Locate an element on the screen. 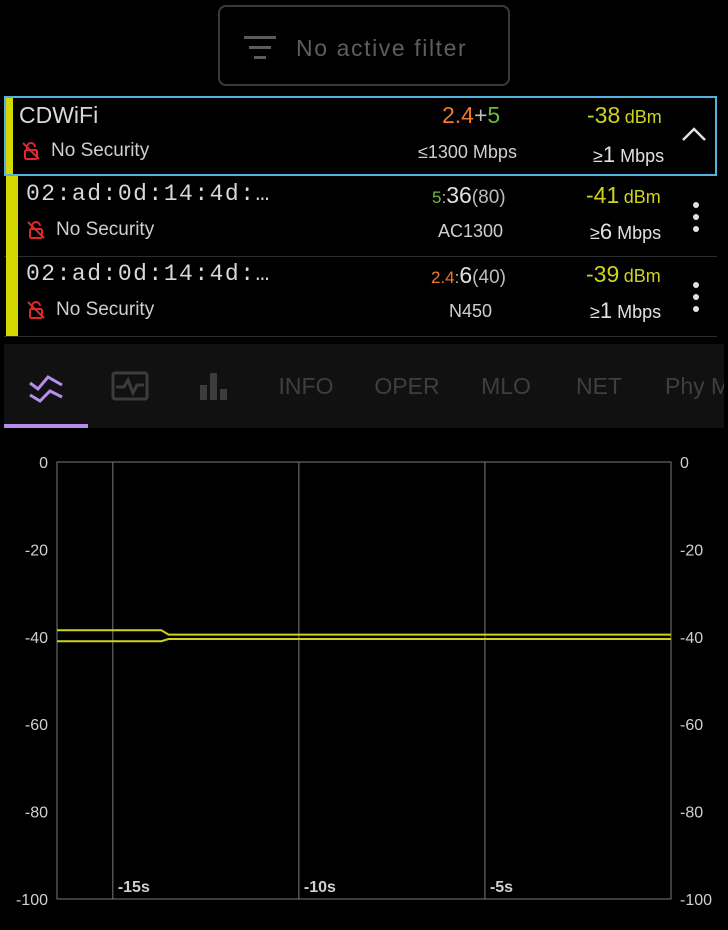  channel-value: 36 is located at coordinates (459, 195).